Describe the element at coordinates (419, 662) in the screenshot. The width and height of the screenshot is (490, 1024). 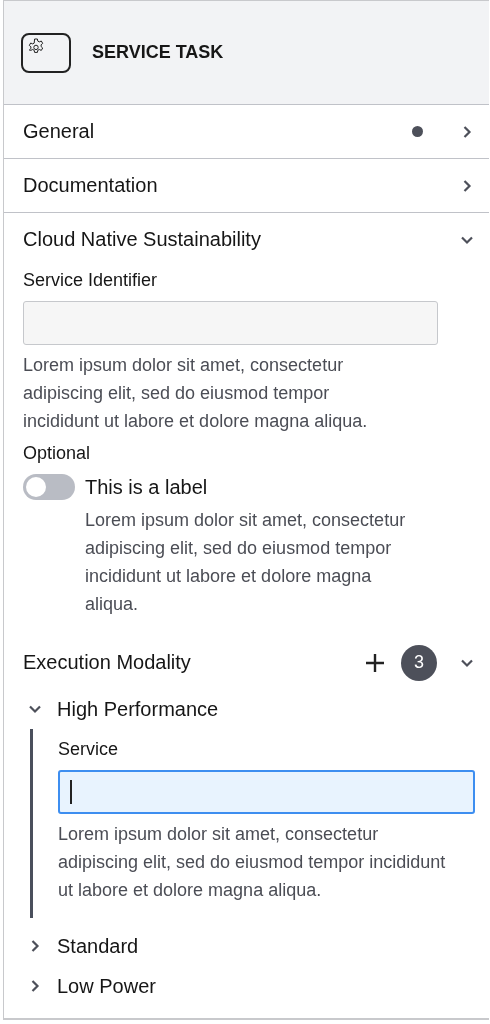
I see `count-badge: 3` at that location.